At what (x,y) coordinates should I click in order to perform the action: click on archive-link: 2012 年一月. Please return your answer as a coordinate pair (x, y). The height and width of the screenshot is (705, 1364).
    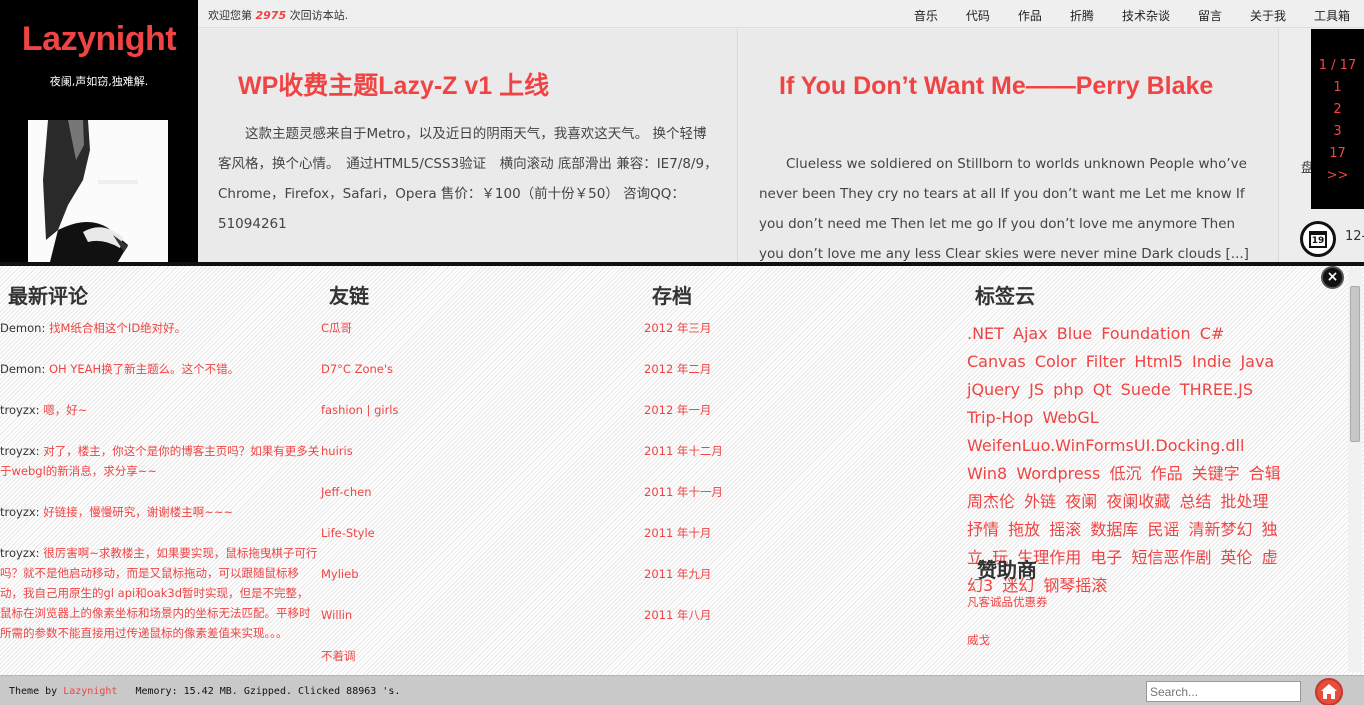
    Looking at the image, I should click on (683, 410).